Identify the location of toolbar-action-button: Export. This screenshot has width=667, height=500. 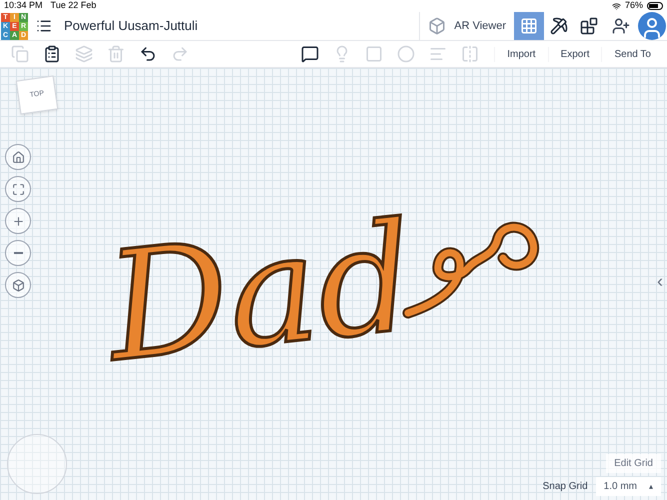
(575, 54).